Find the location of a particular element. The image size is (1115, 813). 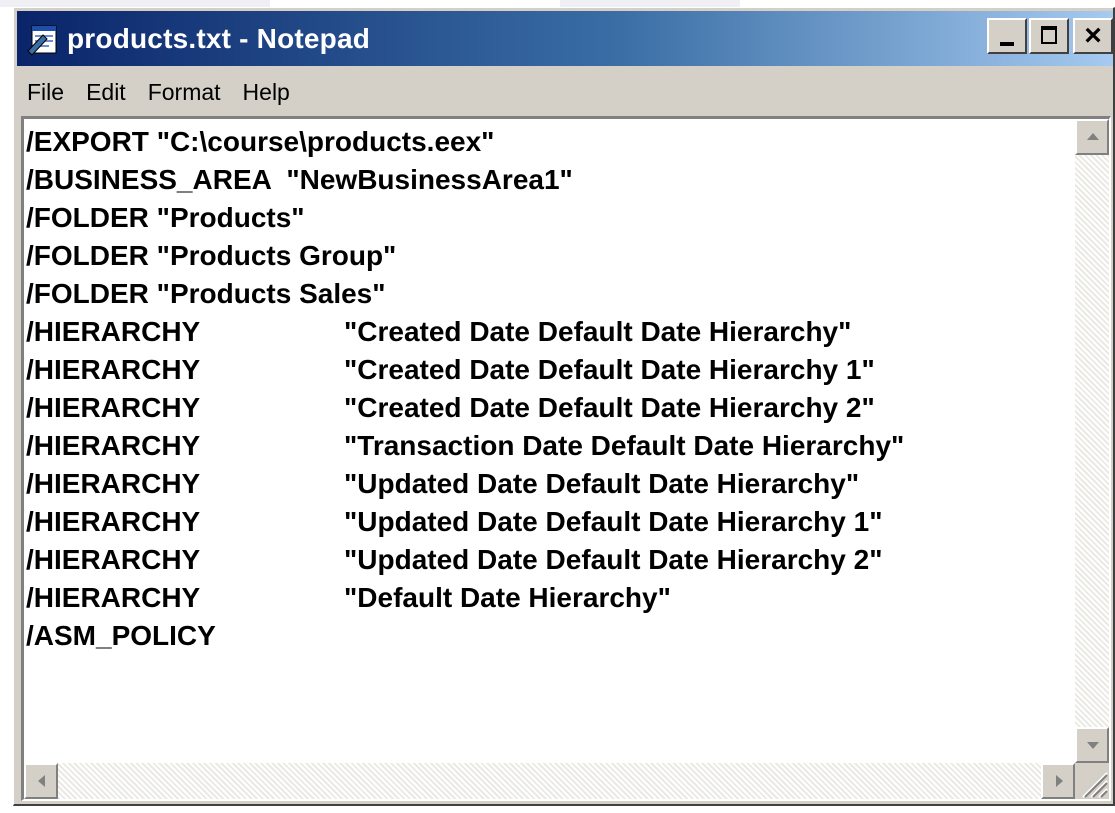

arrow-down-icon is located at coordinates (1093, 745).